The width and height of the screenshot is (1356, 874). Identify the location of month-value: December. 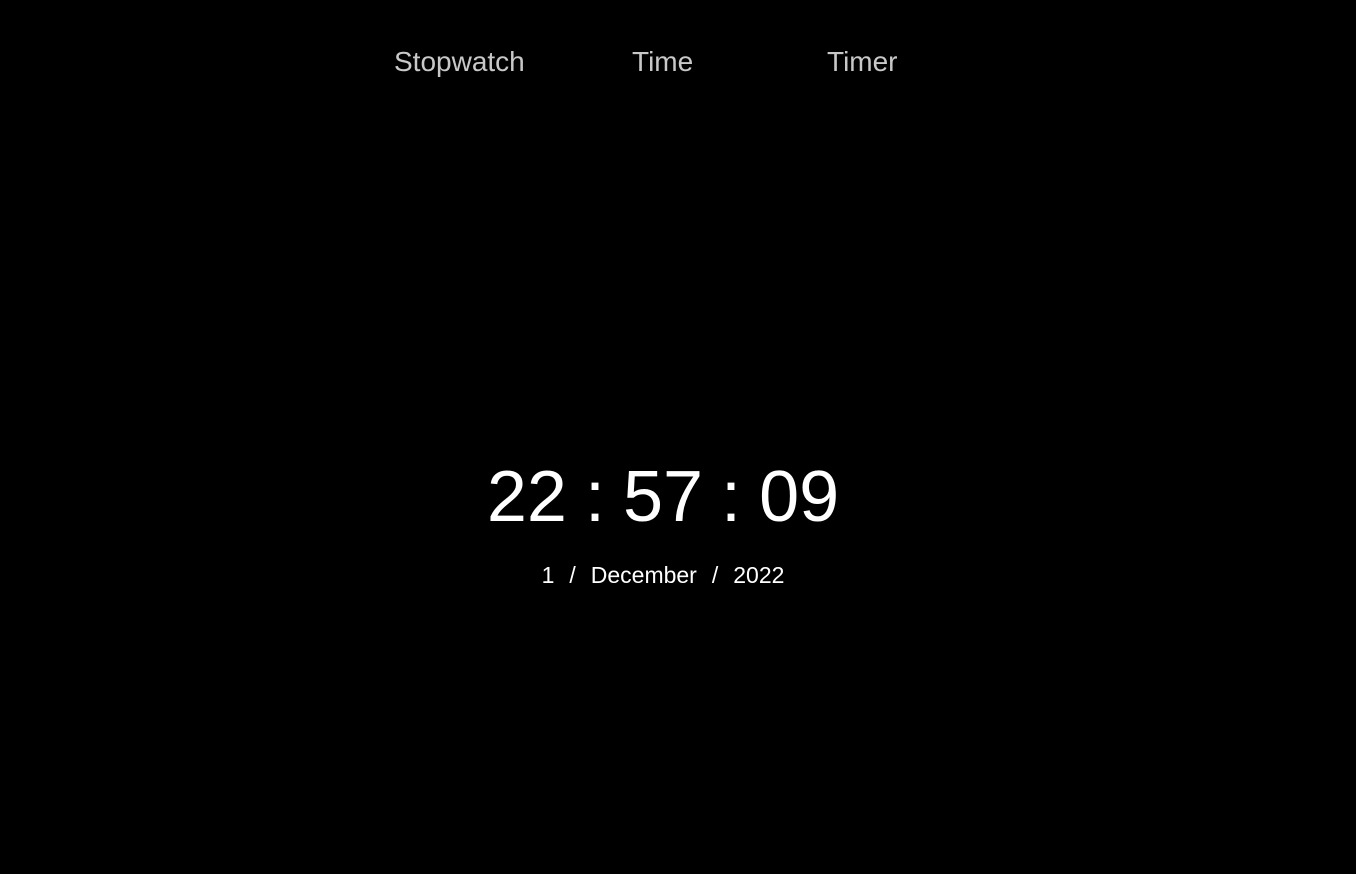
(643, 575).